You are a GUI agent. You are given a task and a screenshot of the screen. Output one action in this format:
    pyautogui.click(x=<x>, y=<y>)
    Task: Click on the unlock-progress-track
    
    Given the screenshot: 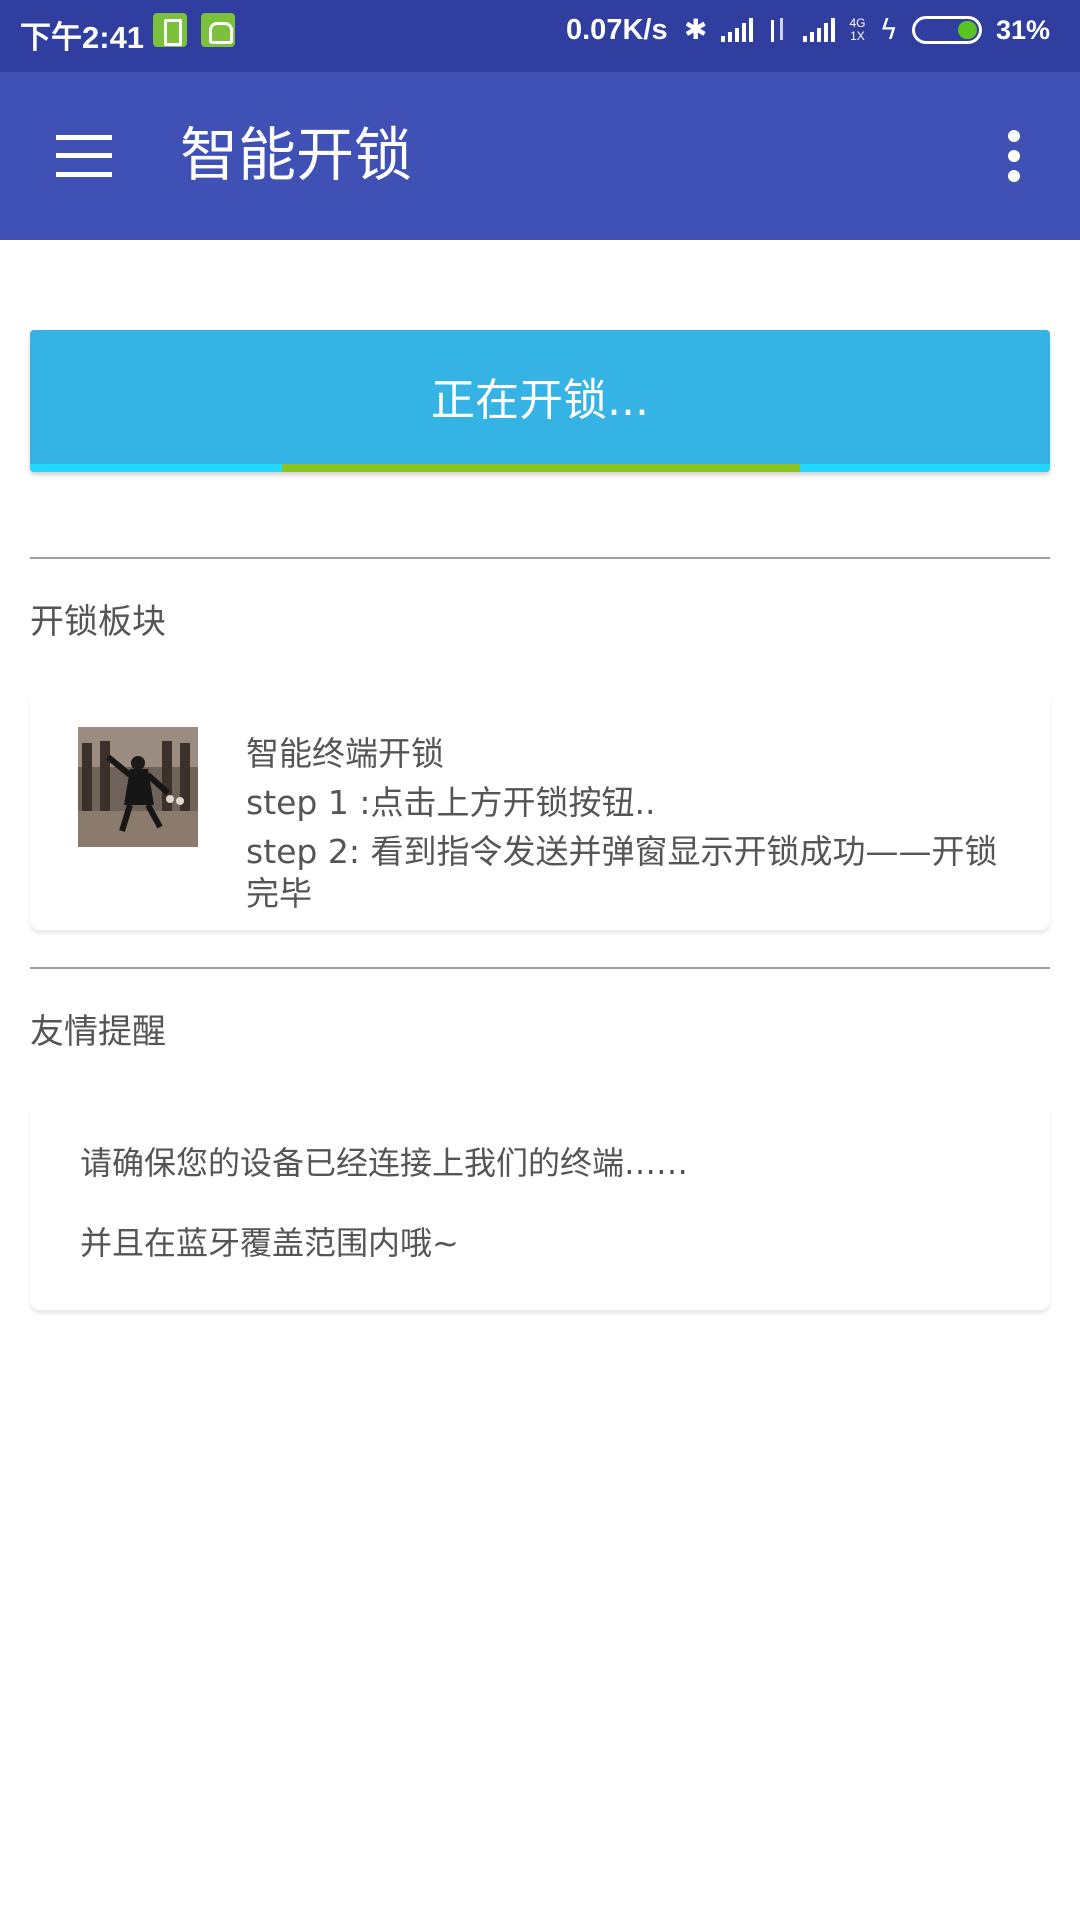 What is the action you would take?
    pyautogui.click(x=540, y=468)
    